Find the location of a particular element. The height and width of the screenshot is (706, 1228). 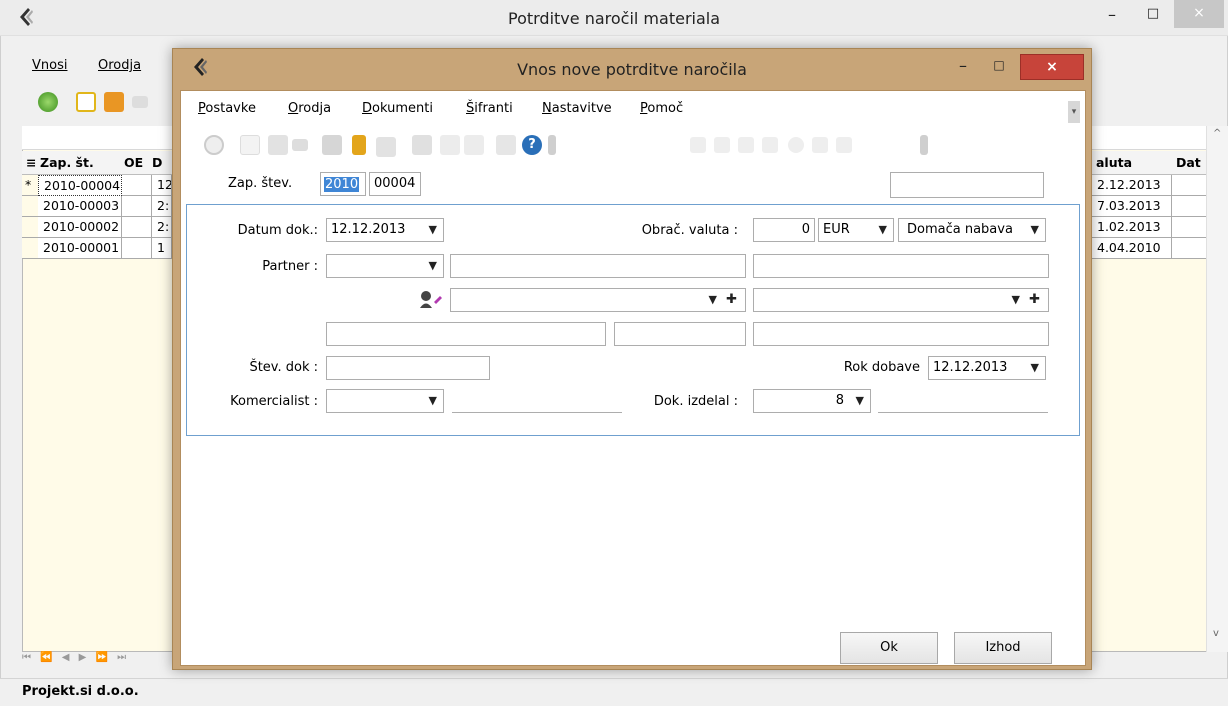

last-record-icon is located at coordinates (770, 145).